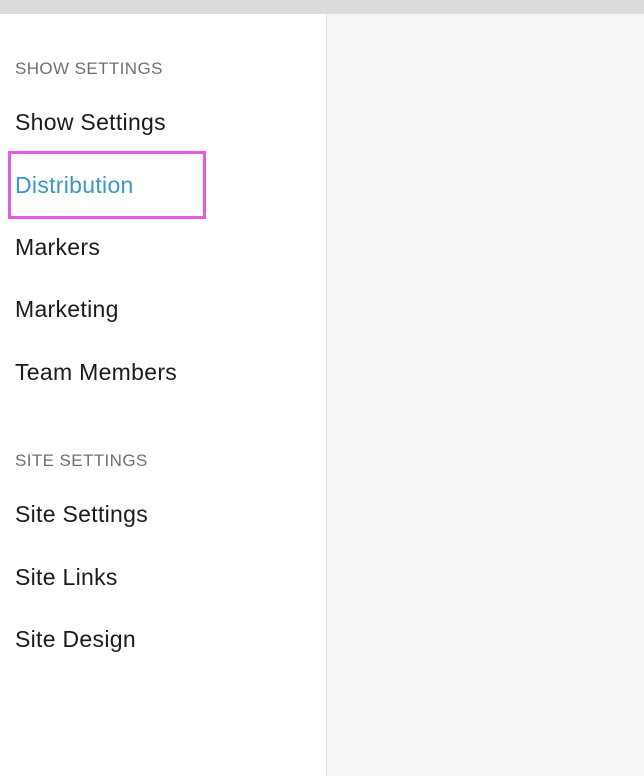 The width and height of the screenshot is (644, 776). What do you see at coordinates (90, 122) in the screenshot?
I see `sidebar-item-show-settings: Show Settings` at bounding box center [90, 122].